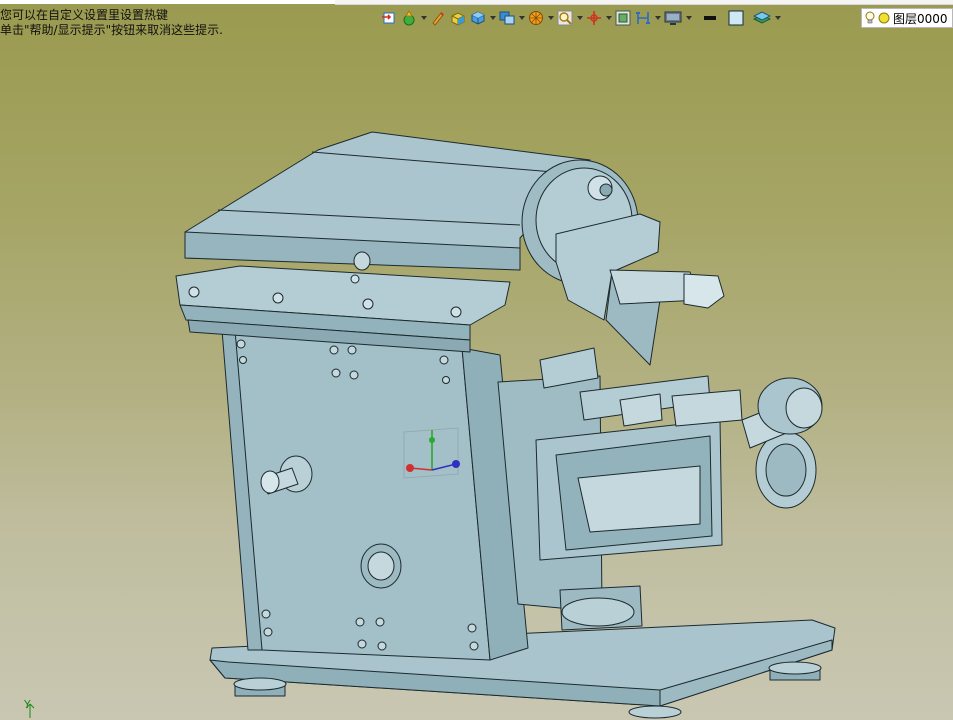 This screenshot has width=953, height=720. What do you see at coordinates (782, 443) in the screenshot?
I see `handwheel` at bounding box center [782, 443].